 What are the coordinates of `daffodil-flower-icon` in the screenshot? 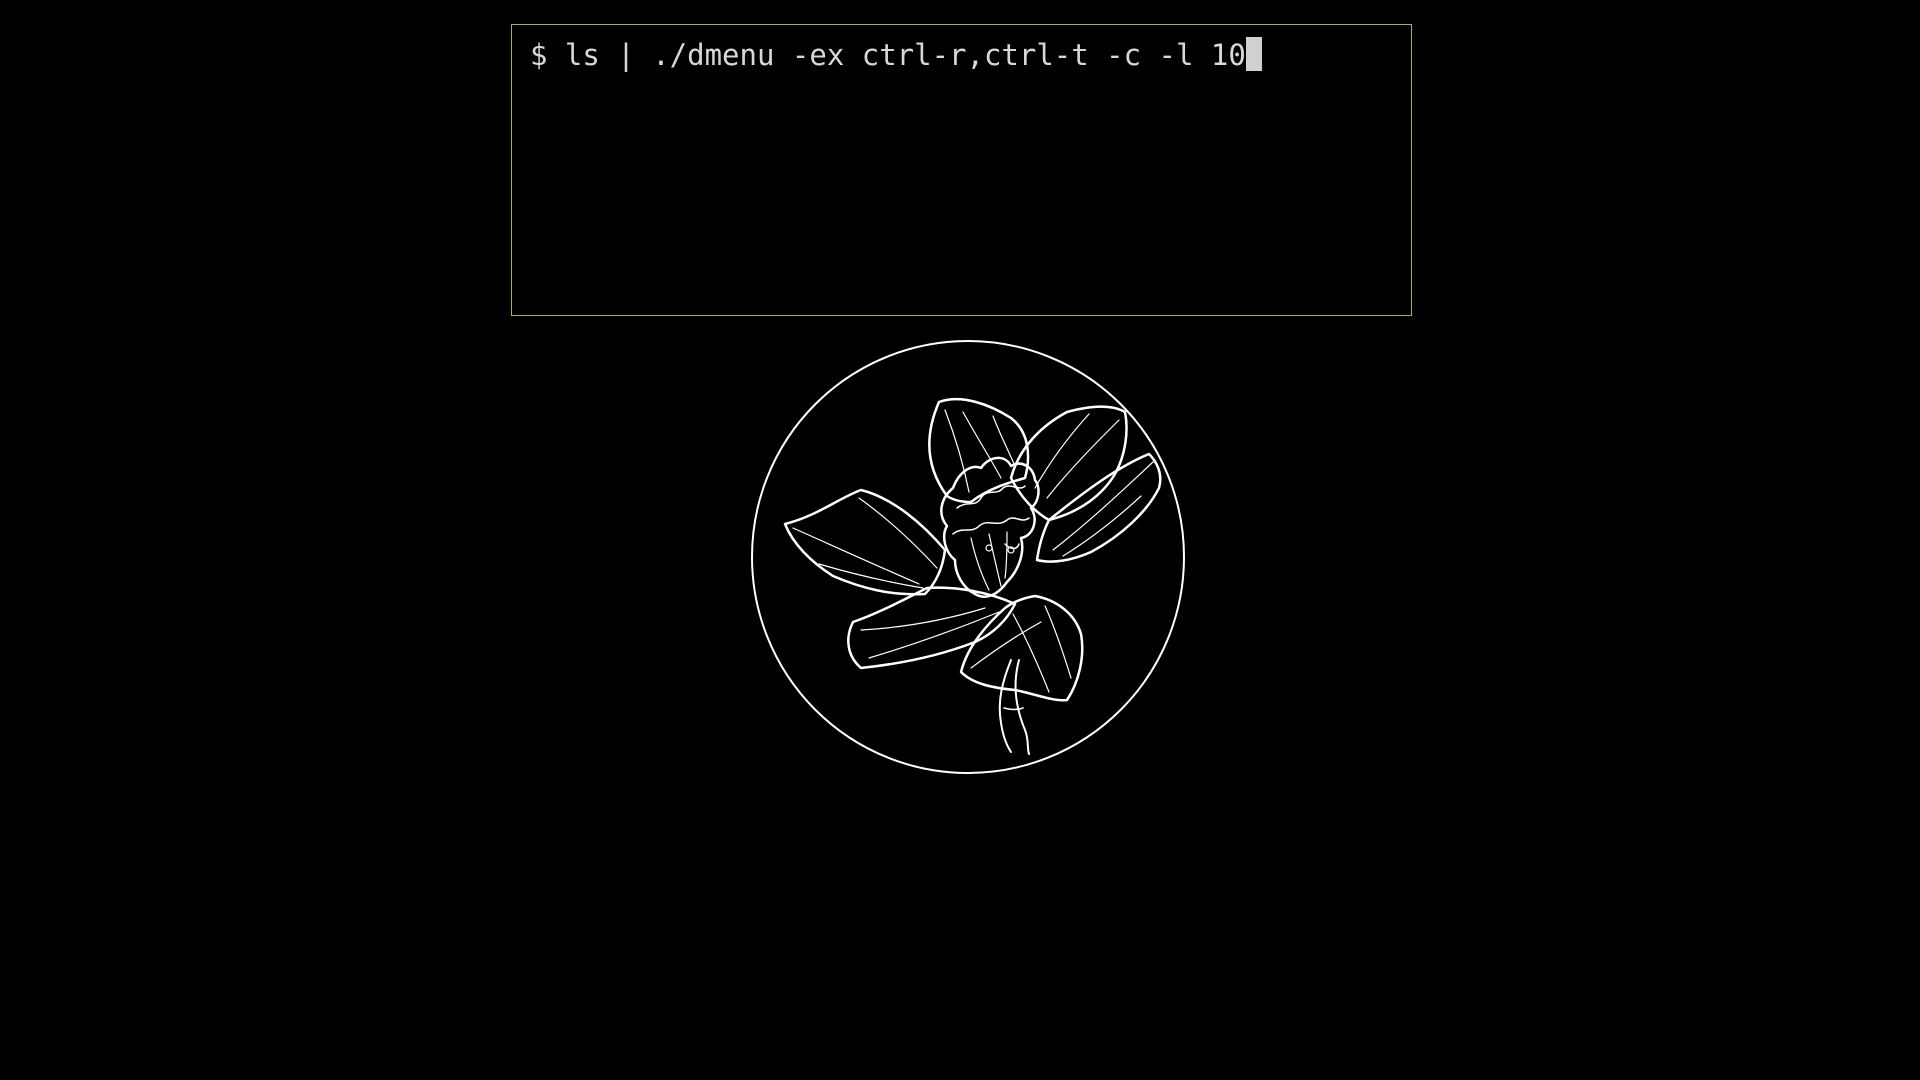 It's located at (968, 557).